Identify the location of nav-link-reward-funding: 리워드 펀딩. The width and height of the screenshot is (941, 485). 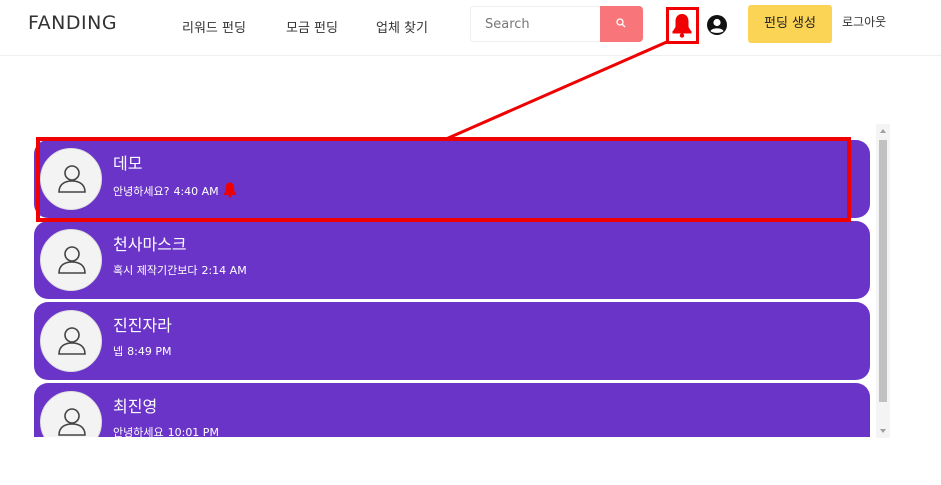
(214, 26).